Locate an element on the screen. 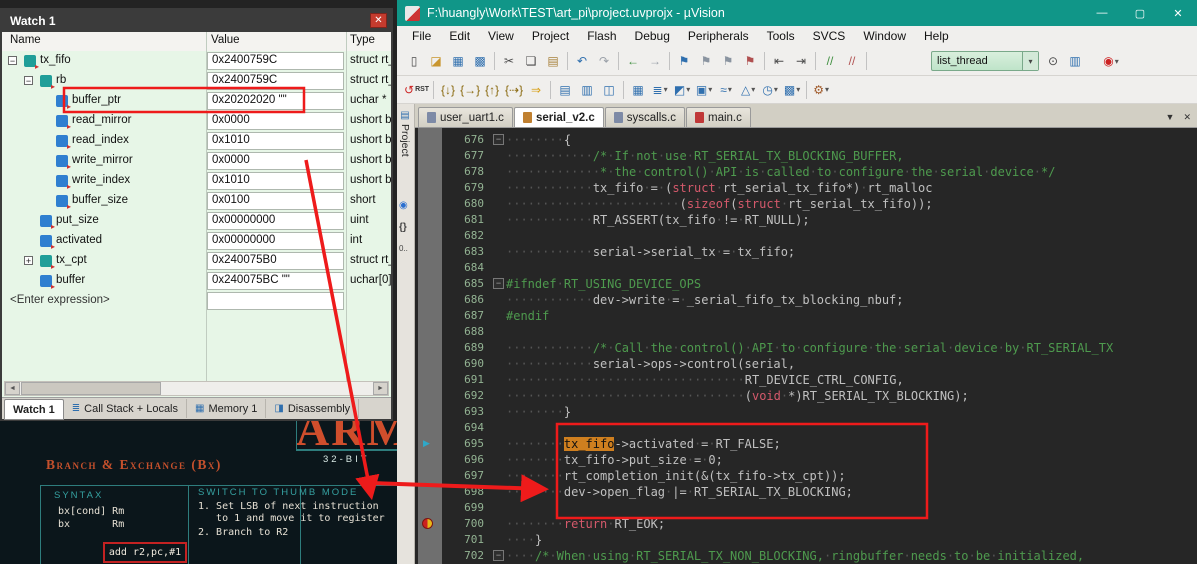 Image resolution: width=1197 pixels, height=564 pixels. paste-icon: ▤ is located at coordinates (553, 61).